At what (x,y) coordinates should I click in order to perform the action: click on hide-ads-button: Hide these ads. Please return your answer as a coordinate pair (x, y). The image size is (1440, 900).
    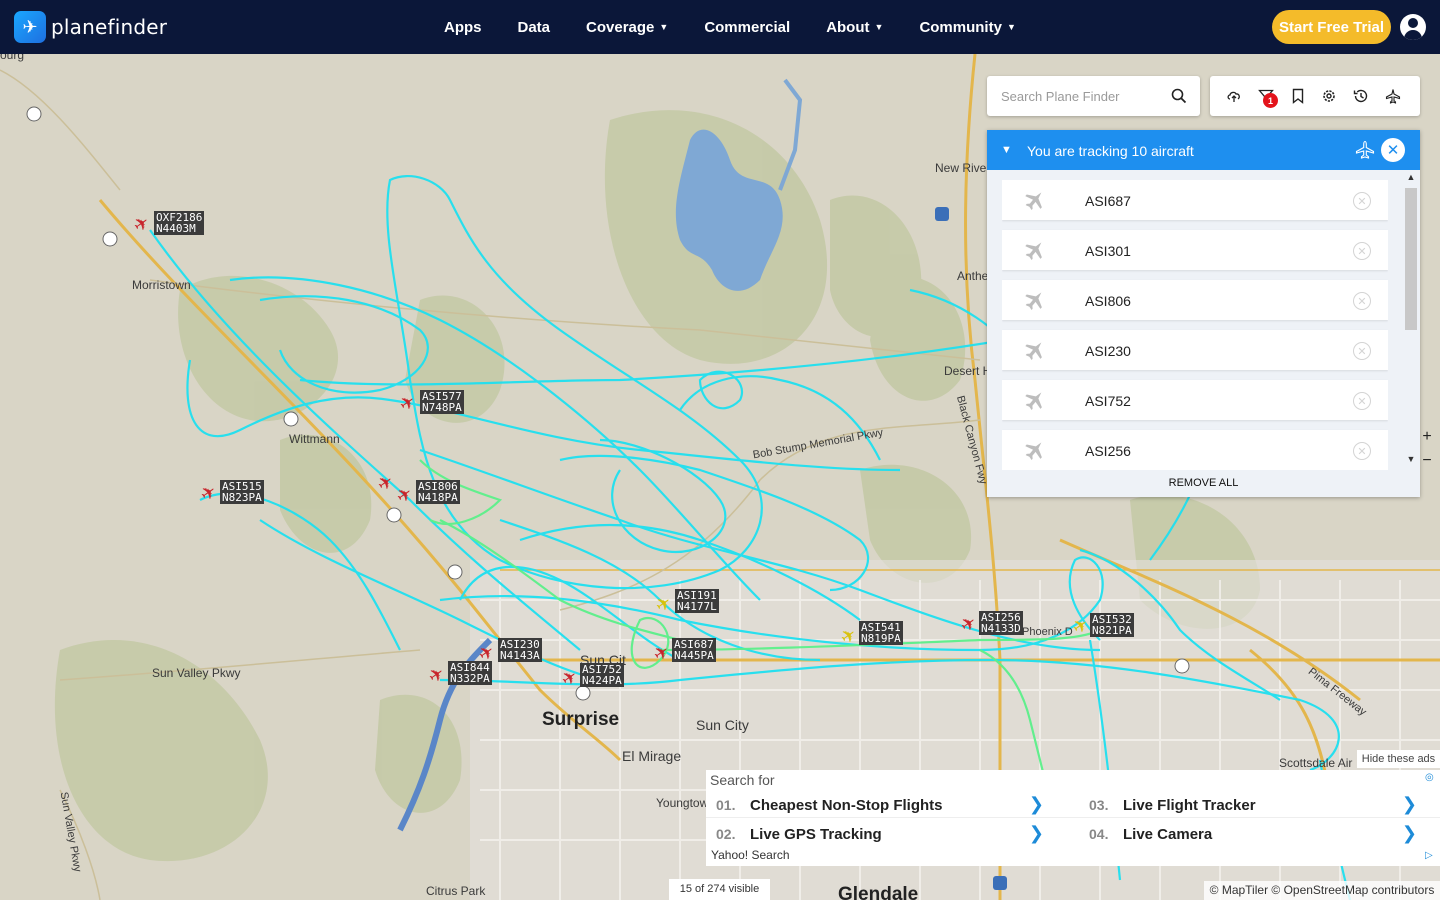
    Looking at the image, I should click on (1398, 759).